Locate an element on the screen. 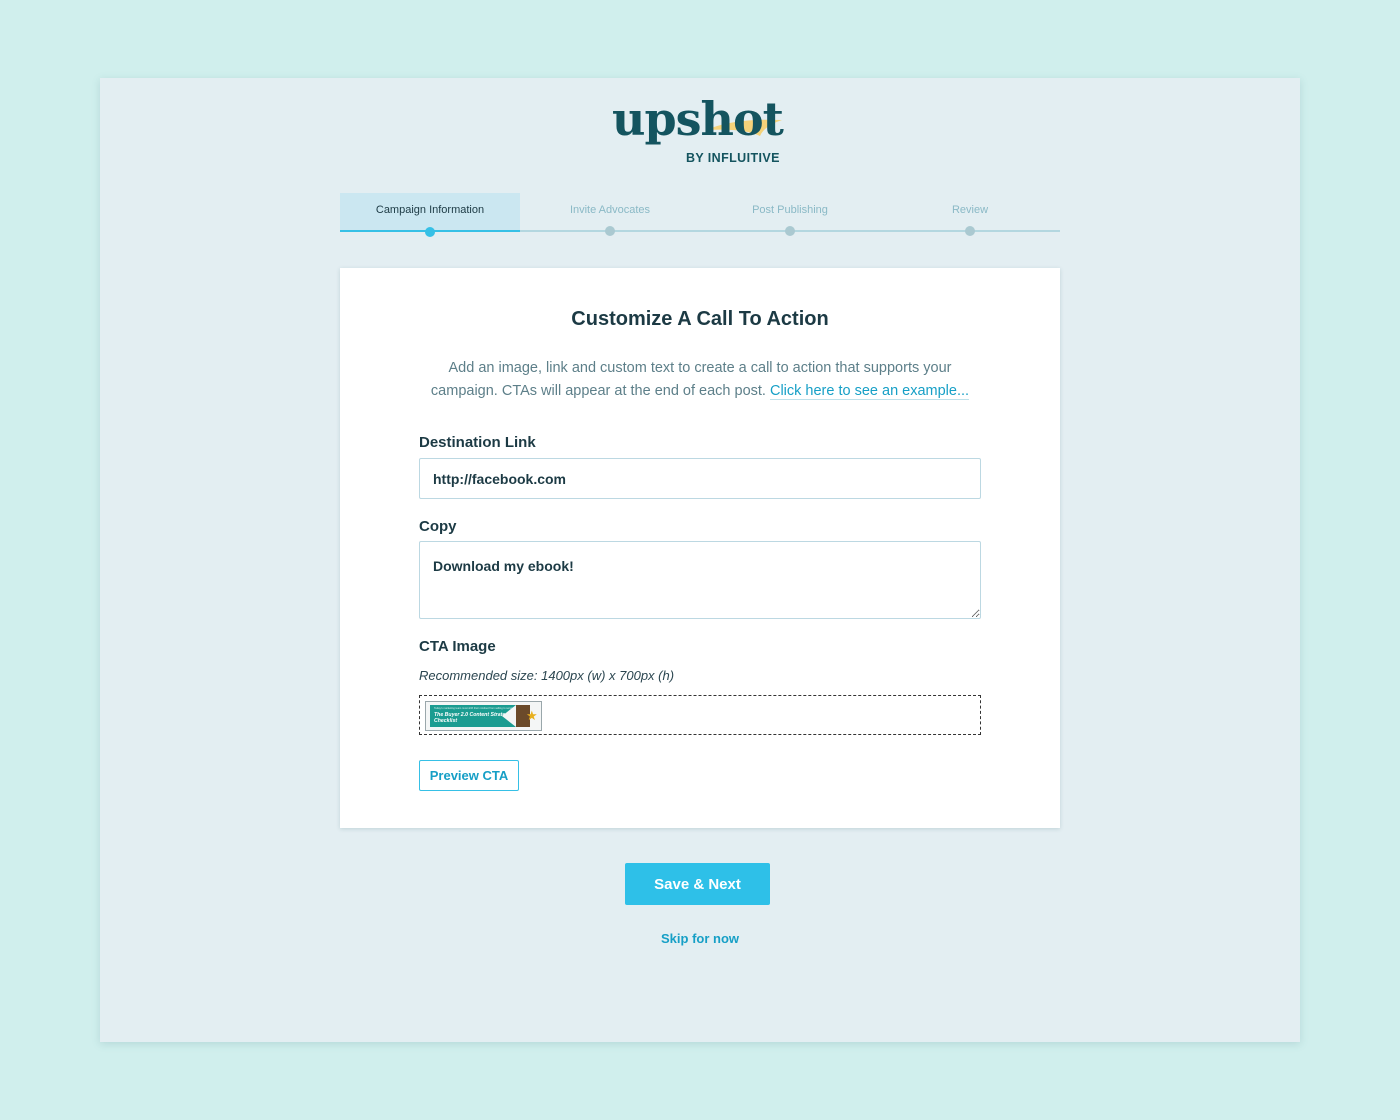 This screenshot has height=1120, width=1400. logo-byline: BY INFLUITIVE is located at coordinates (733, 158).